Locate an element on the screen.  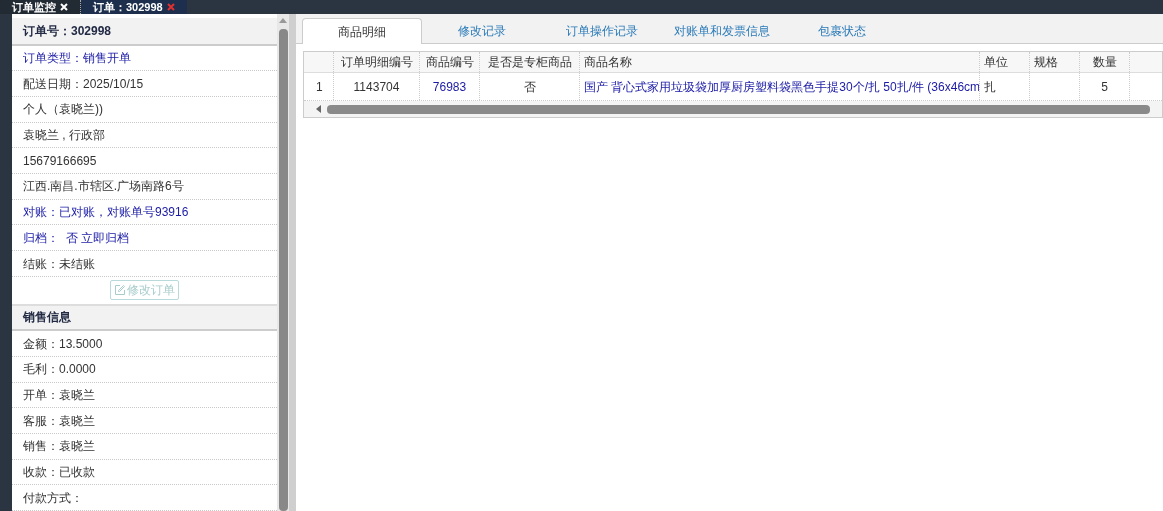
horizontal-scrollbar is located at coordinates (733, 109).